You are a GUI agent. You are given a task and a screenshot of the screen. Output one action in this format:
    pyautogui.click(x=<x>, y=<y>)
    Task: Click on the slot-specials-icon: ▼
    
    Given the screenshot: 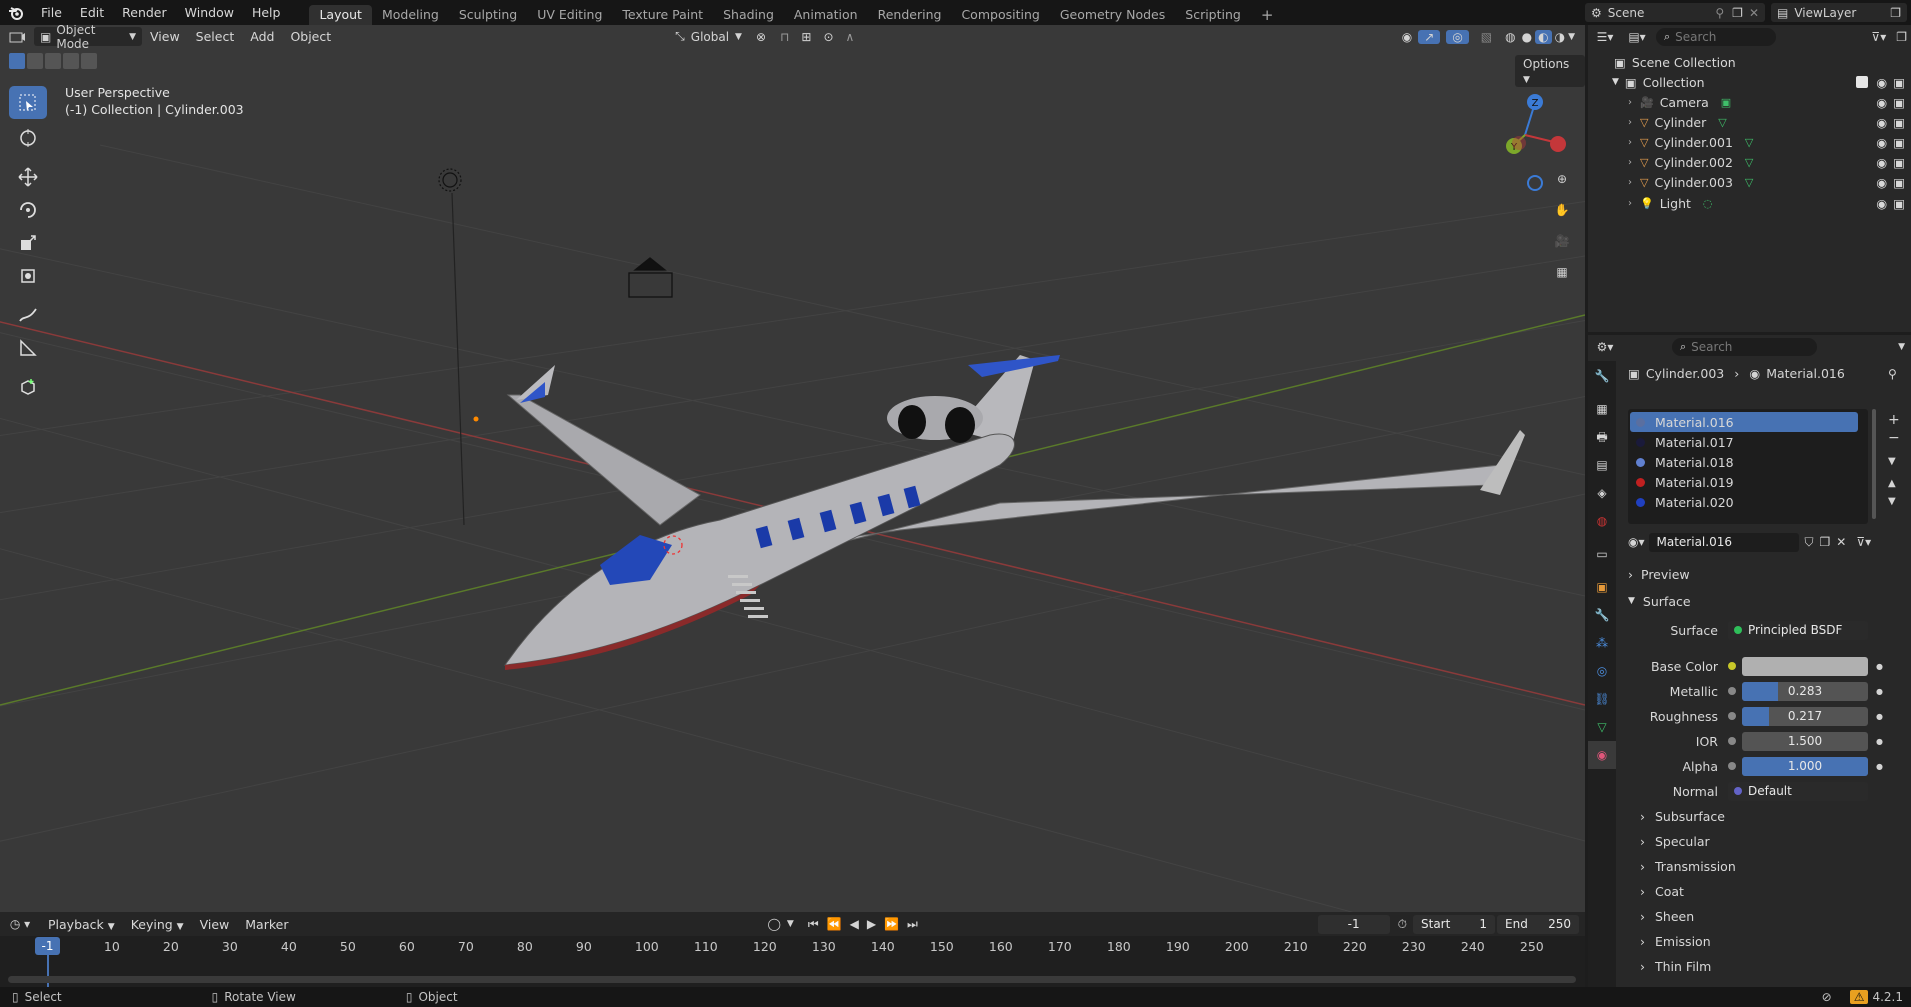 What is the action you would take?
    pyautogui.click(x=1894, y=462)
    